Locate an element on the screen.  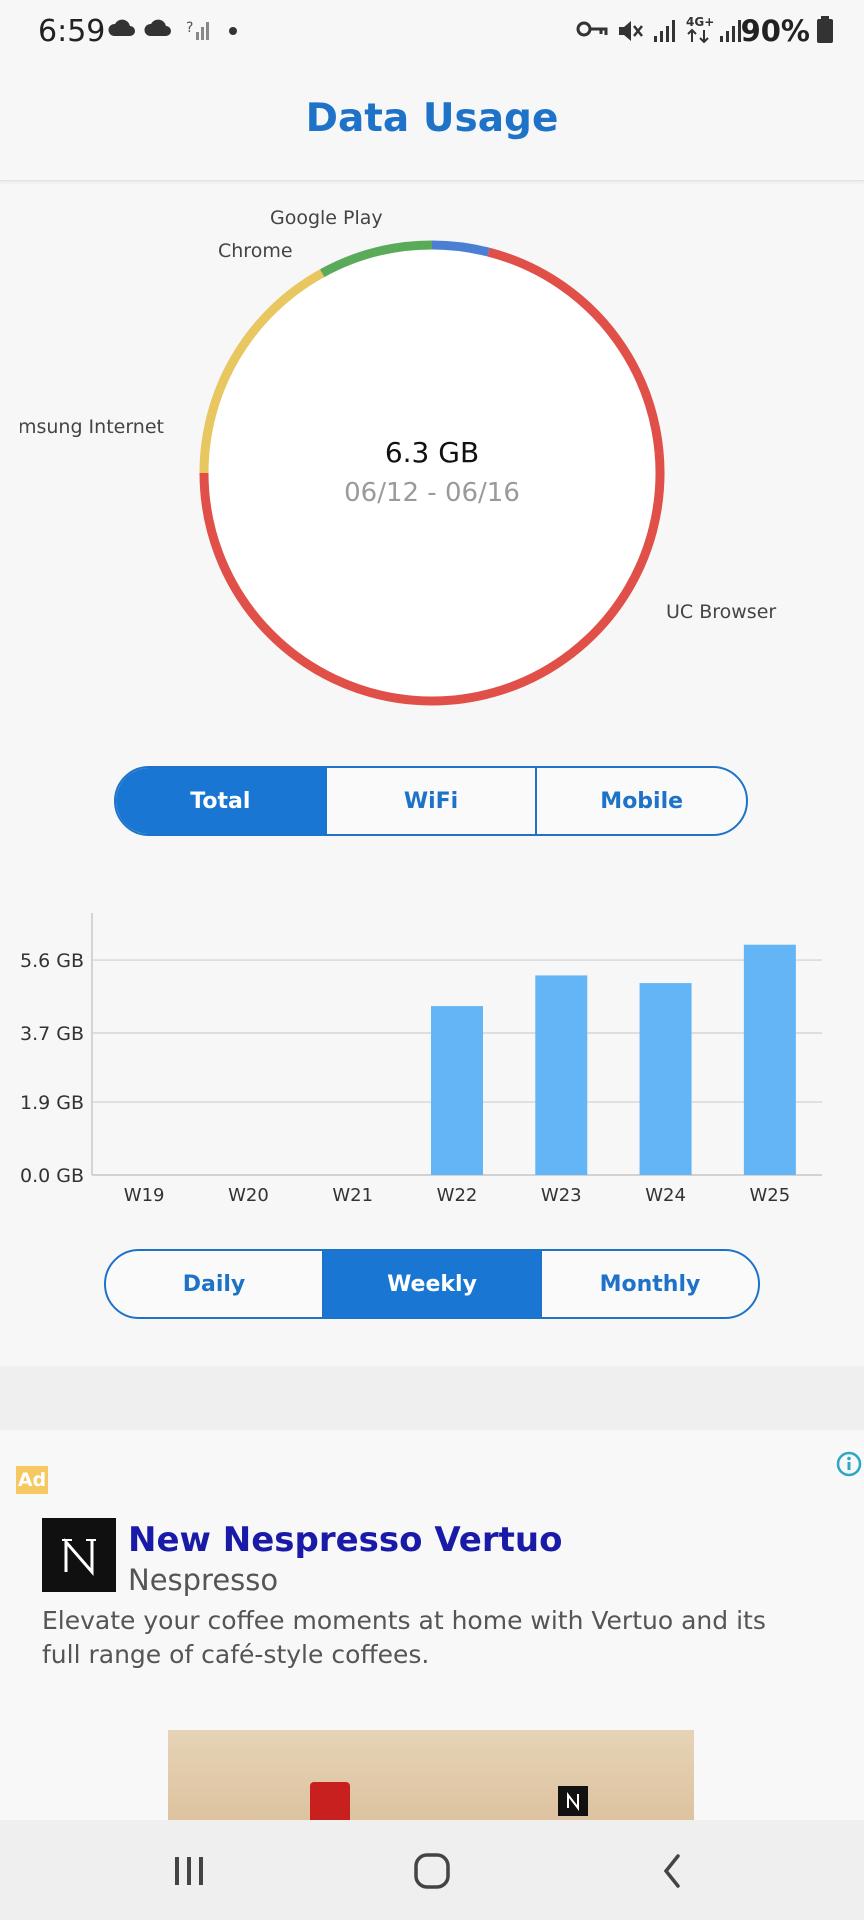
recent-apps-icon is located at coordinates (189, 1871).